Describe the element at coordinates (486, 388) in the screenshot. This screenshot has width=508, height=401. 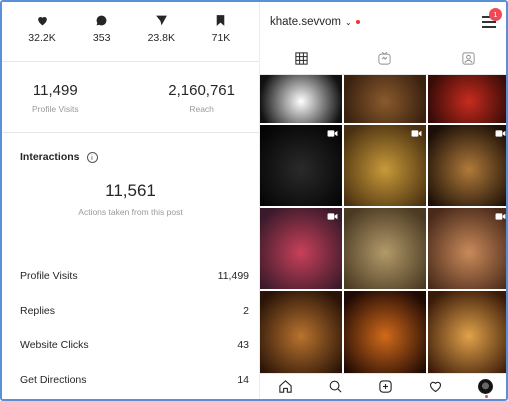
I see `avatar-icon` at that location.